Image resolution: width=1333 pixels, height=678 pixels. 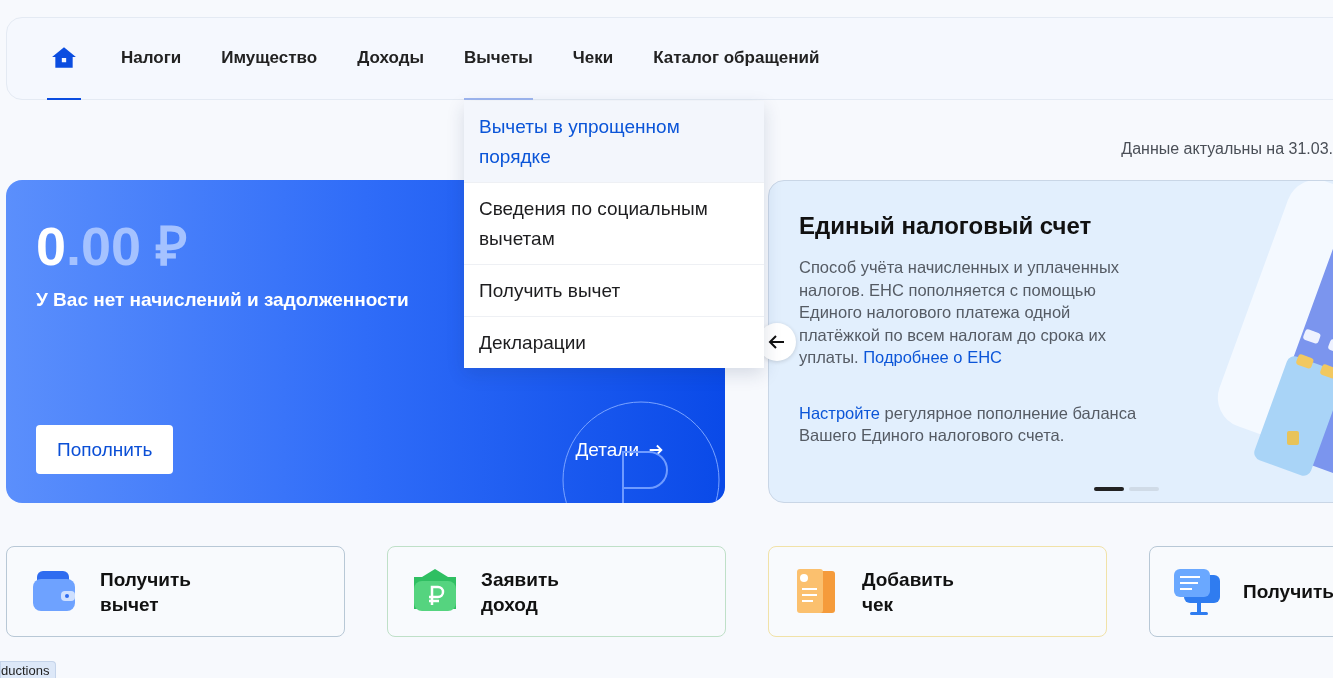 What do you see at coordinates (556, 591) in the screenshot?
I see `action-card: Заявить доход` at bounding box center [556, 591].